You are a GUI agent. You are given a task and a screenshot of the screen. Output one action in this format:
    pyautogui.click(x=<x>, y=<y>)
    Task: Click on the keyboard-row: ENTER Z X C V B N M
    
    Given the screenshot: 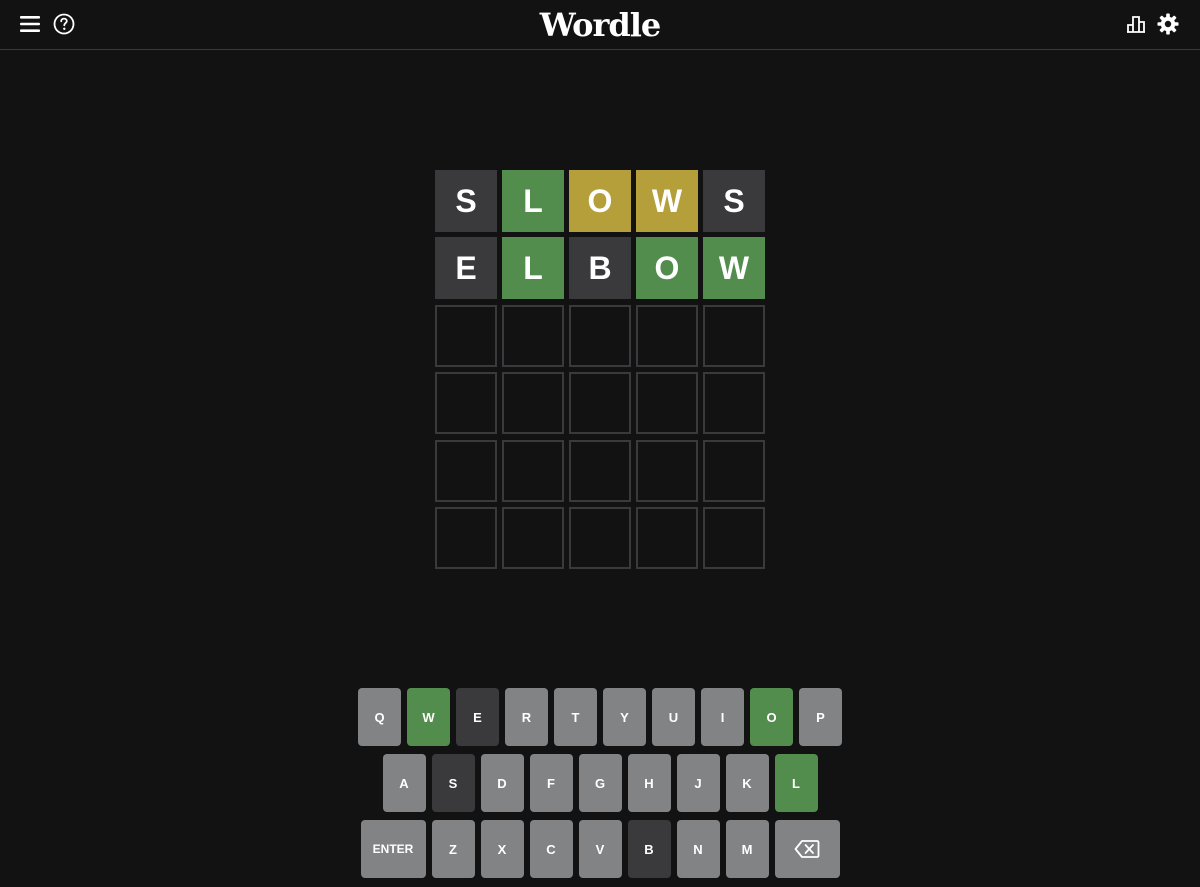 What is the action you would take?
    pyautogui.click(x=600, y=849)
    